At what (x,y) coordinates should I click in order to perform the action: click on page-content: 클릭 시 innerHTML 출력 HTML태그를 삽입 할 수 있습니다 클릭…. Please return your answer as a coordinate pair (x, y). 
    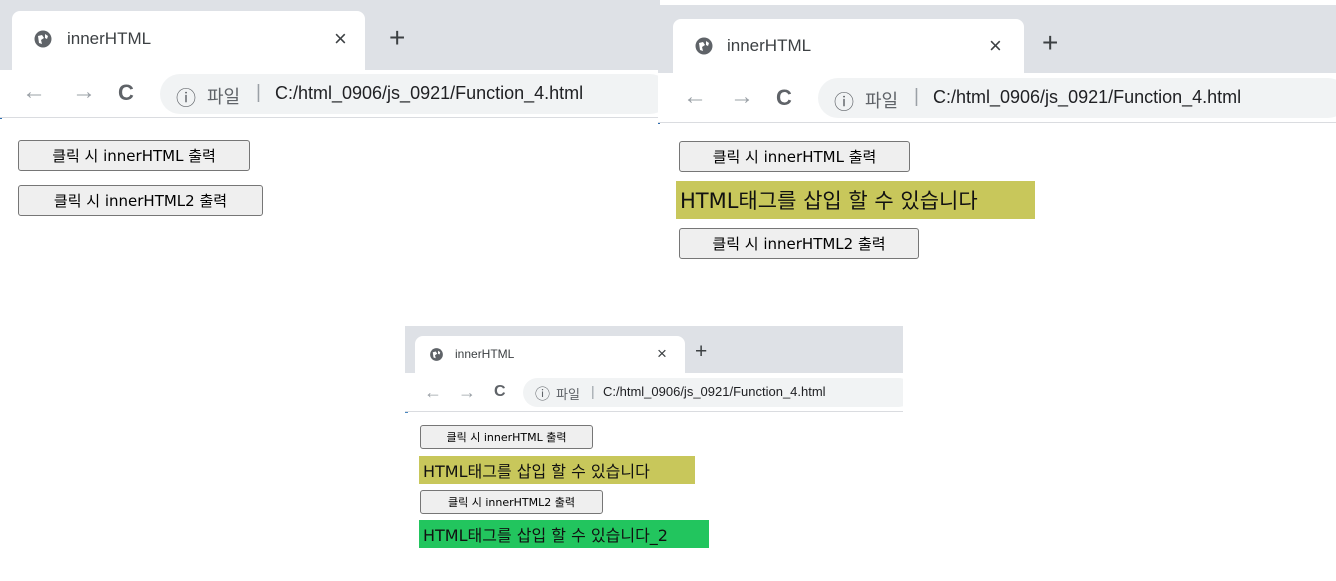
    Looking at the image, I should click on (654, 497).